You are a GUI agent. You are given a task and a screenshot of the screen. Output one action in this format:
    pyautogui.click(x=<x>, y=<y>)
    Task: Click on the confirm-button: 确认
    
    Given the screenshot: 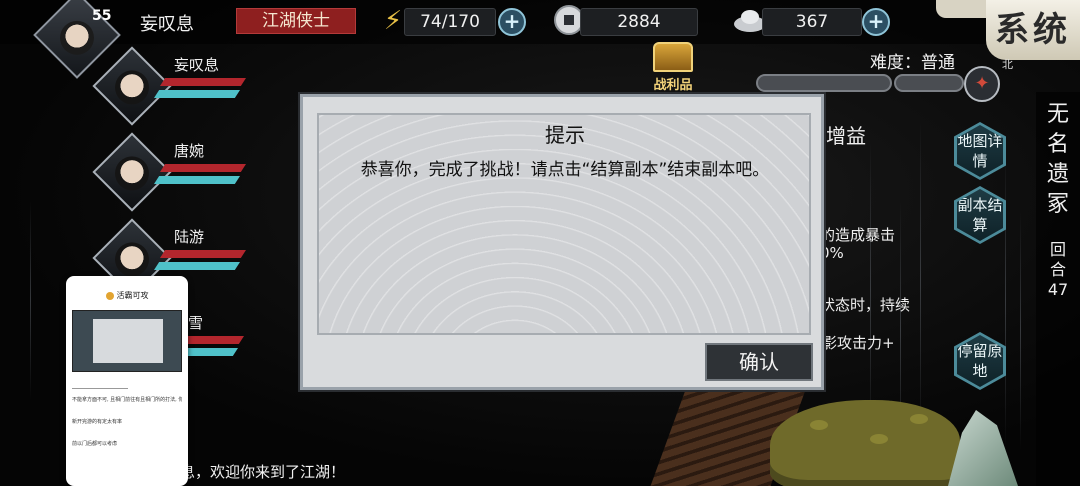 What is the action you would take?
    pyautogui.click(x=759, y=362)
    